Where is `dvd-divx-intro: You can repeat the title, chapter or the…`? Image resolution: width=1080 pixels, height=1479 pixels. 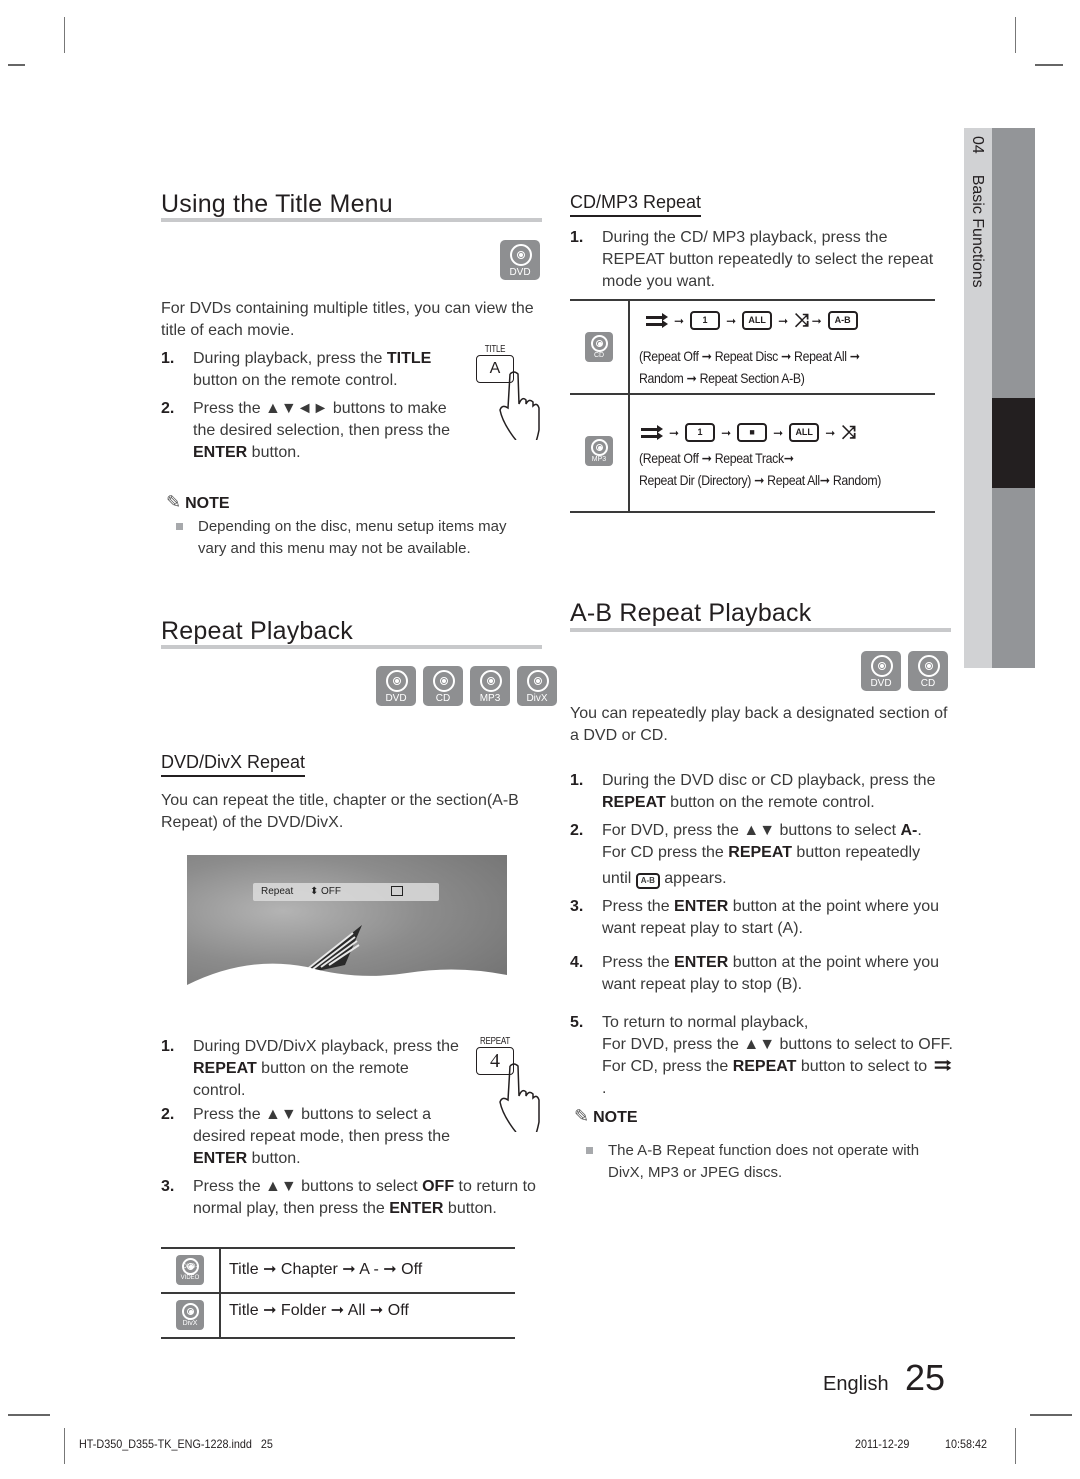 dvd-divx-intro: You can repeat the title, chapter or the… is located at coordinates (340, 811).